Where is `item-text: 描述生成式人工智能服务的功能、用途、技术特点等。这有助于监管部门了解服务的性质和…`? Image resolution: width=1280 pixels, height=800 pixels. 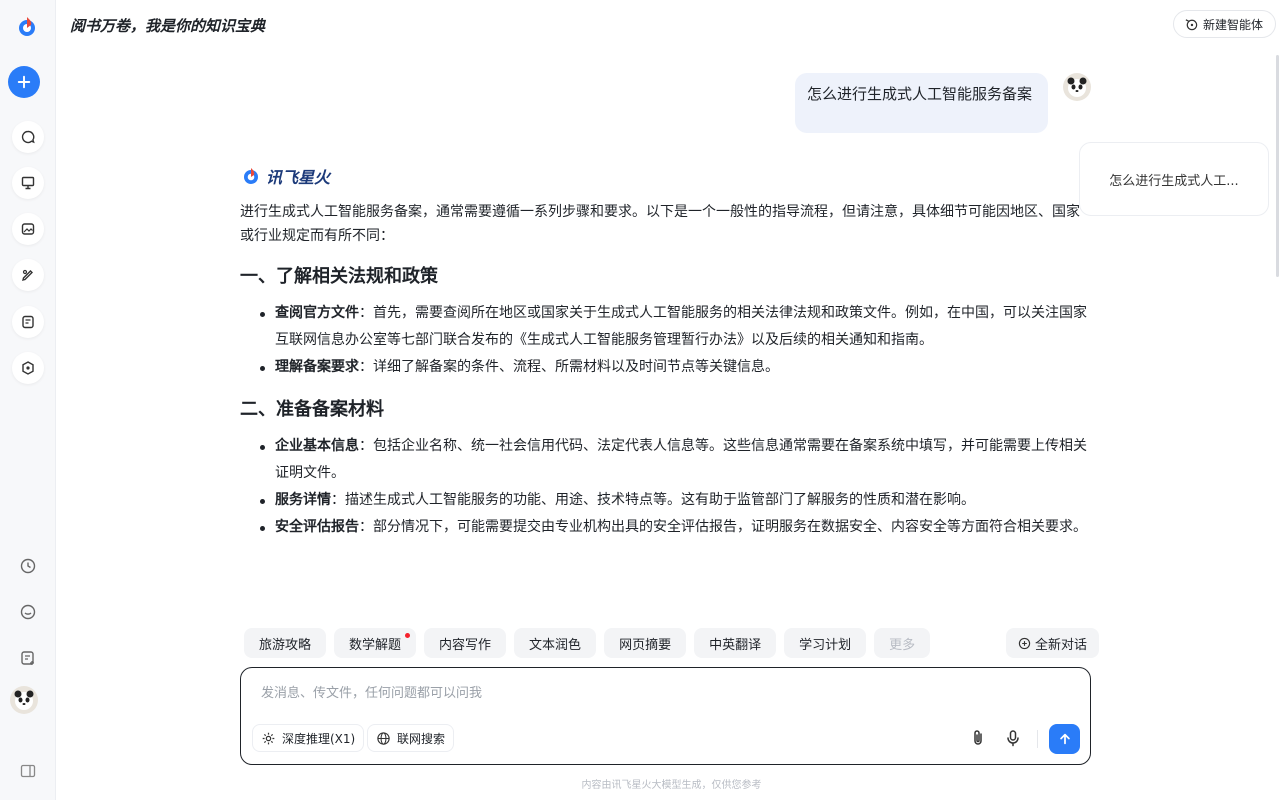 item-text: 描述生成式人工智能服务的功能、用途、技术特点等。这有助于监管部门了解服务的性质和… is located at coordinates (660, 500).